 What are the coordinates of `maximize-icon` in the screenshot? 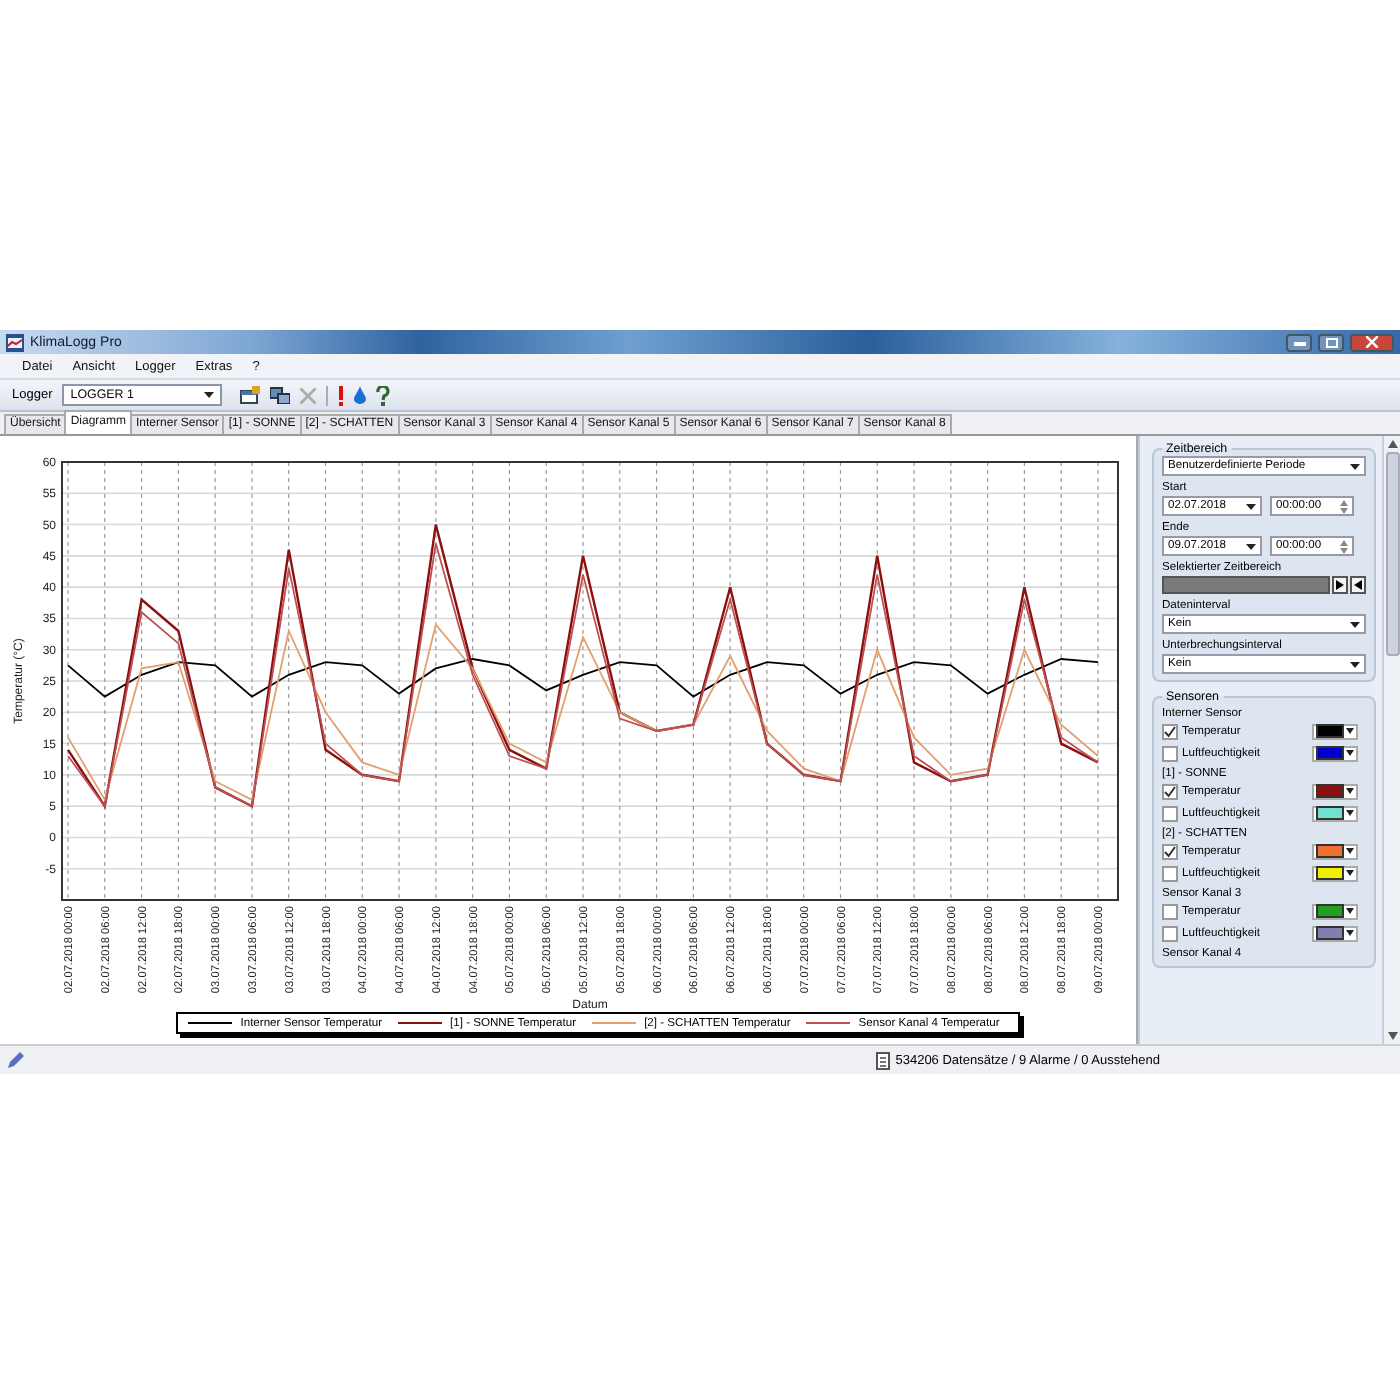 It's located at (1331, 342).